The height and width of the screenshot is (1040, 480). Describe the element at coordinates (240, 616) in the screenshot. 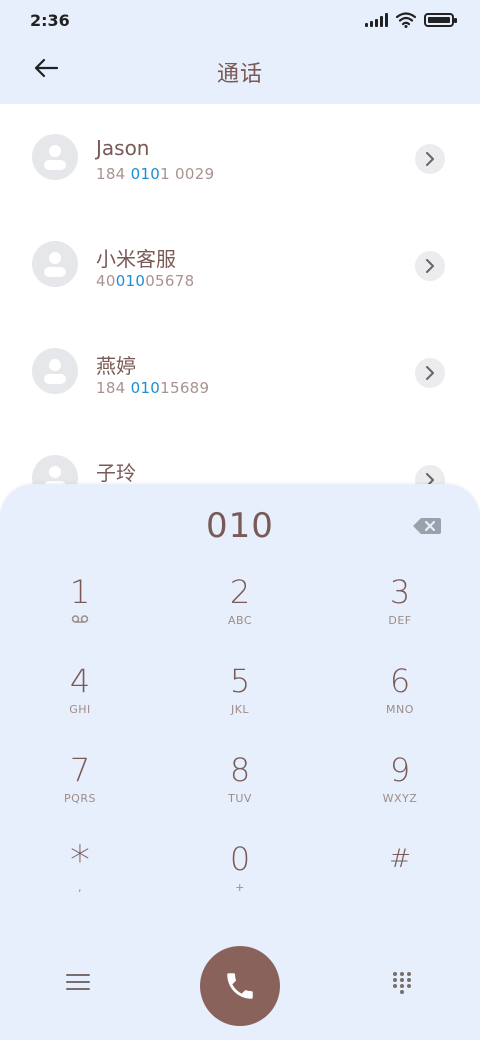

I see `key-2: 2 ABC` at that location.